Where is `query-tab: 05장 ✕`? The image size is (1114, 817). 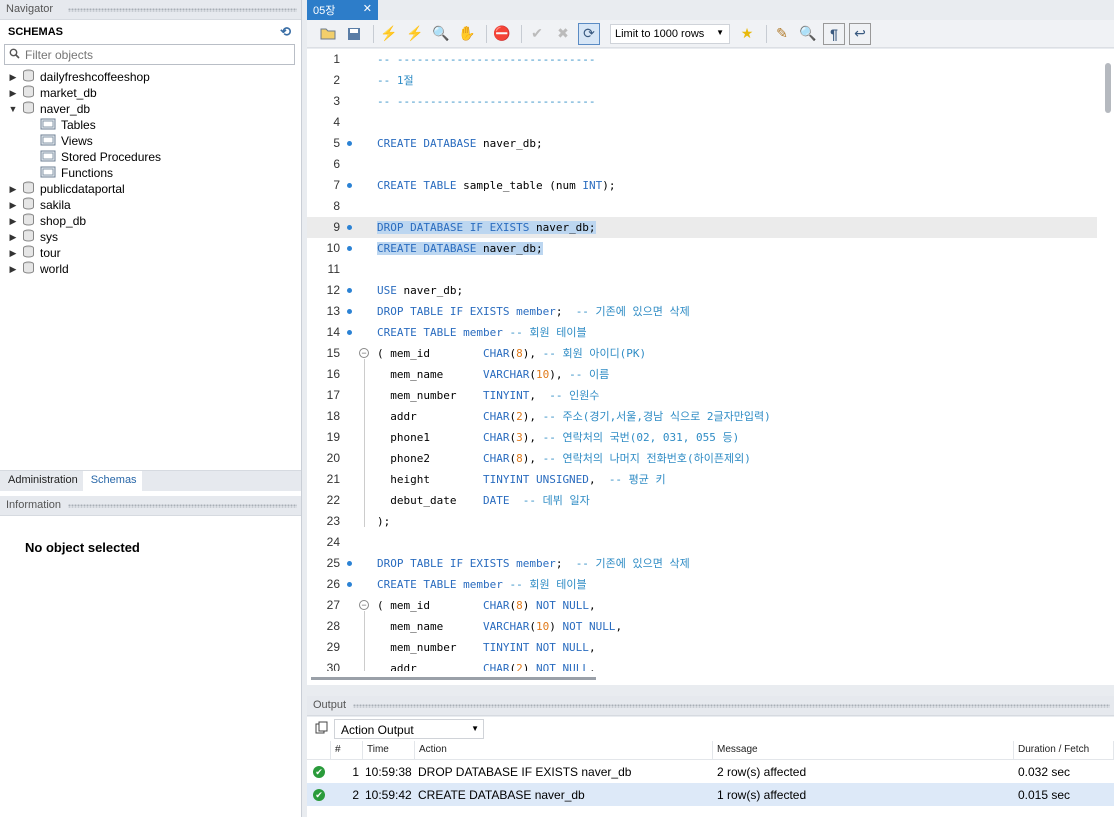 query-tab: 05장 ✕ is located at coordinates (342, 10).